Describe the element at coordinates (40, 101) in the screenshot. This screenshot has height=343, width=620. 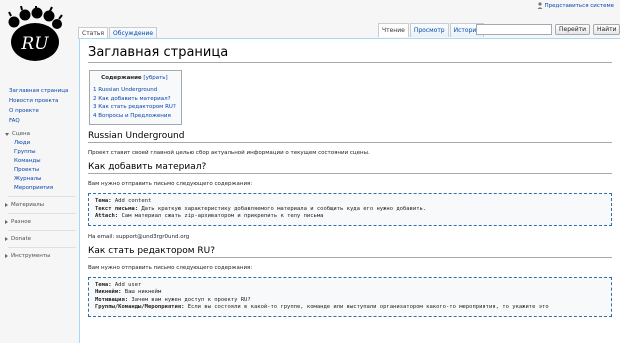
I see `sidebar-item-news: Новости проекта` at that location.